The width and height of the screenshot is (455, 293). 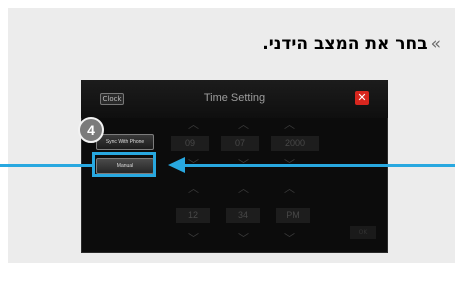 What do you see at coordinates (345, 44) in the screenshot?
I see `instruction-label: בחר את המצב הידני.` at bounding box center [345, 44].